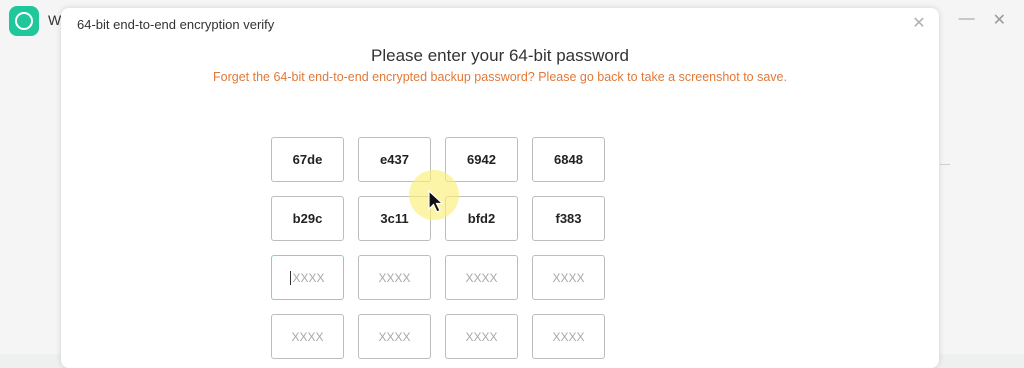  I want to click on segment-value: bfd2, so click(481, 218).